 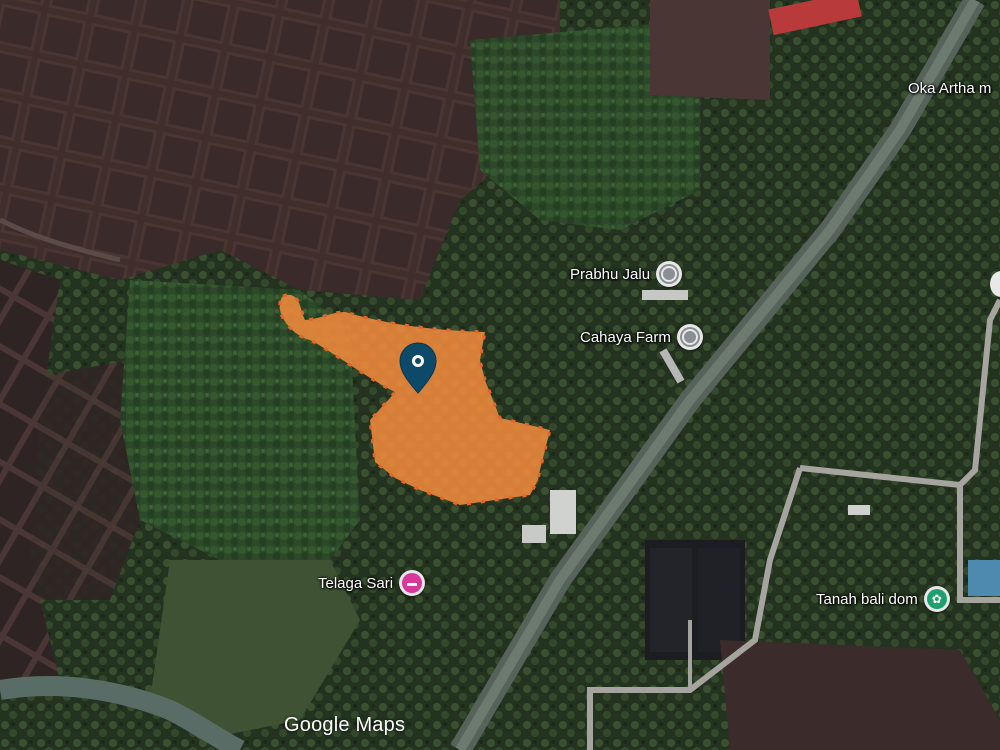 I want to click on place-label: Oka Artha m, so click(x=950, y=88).